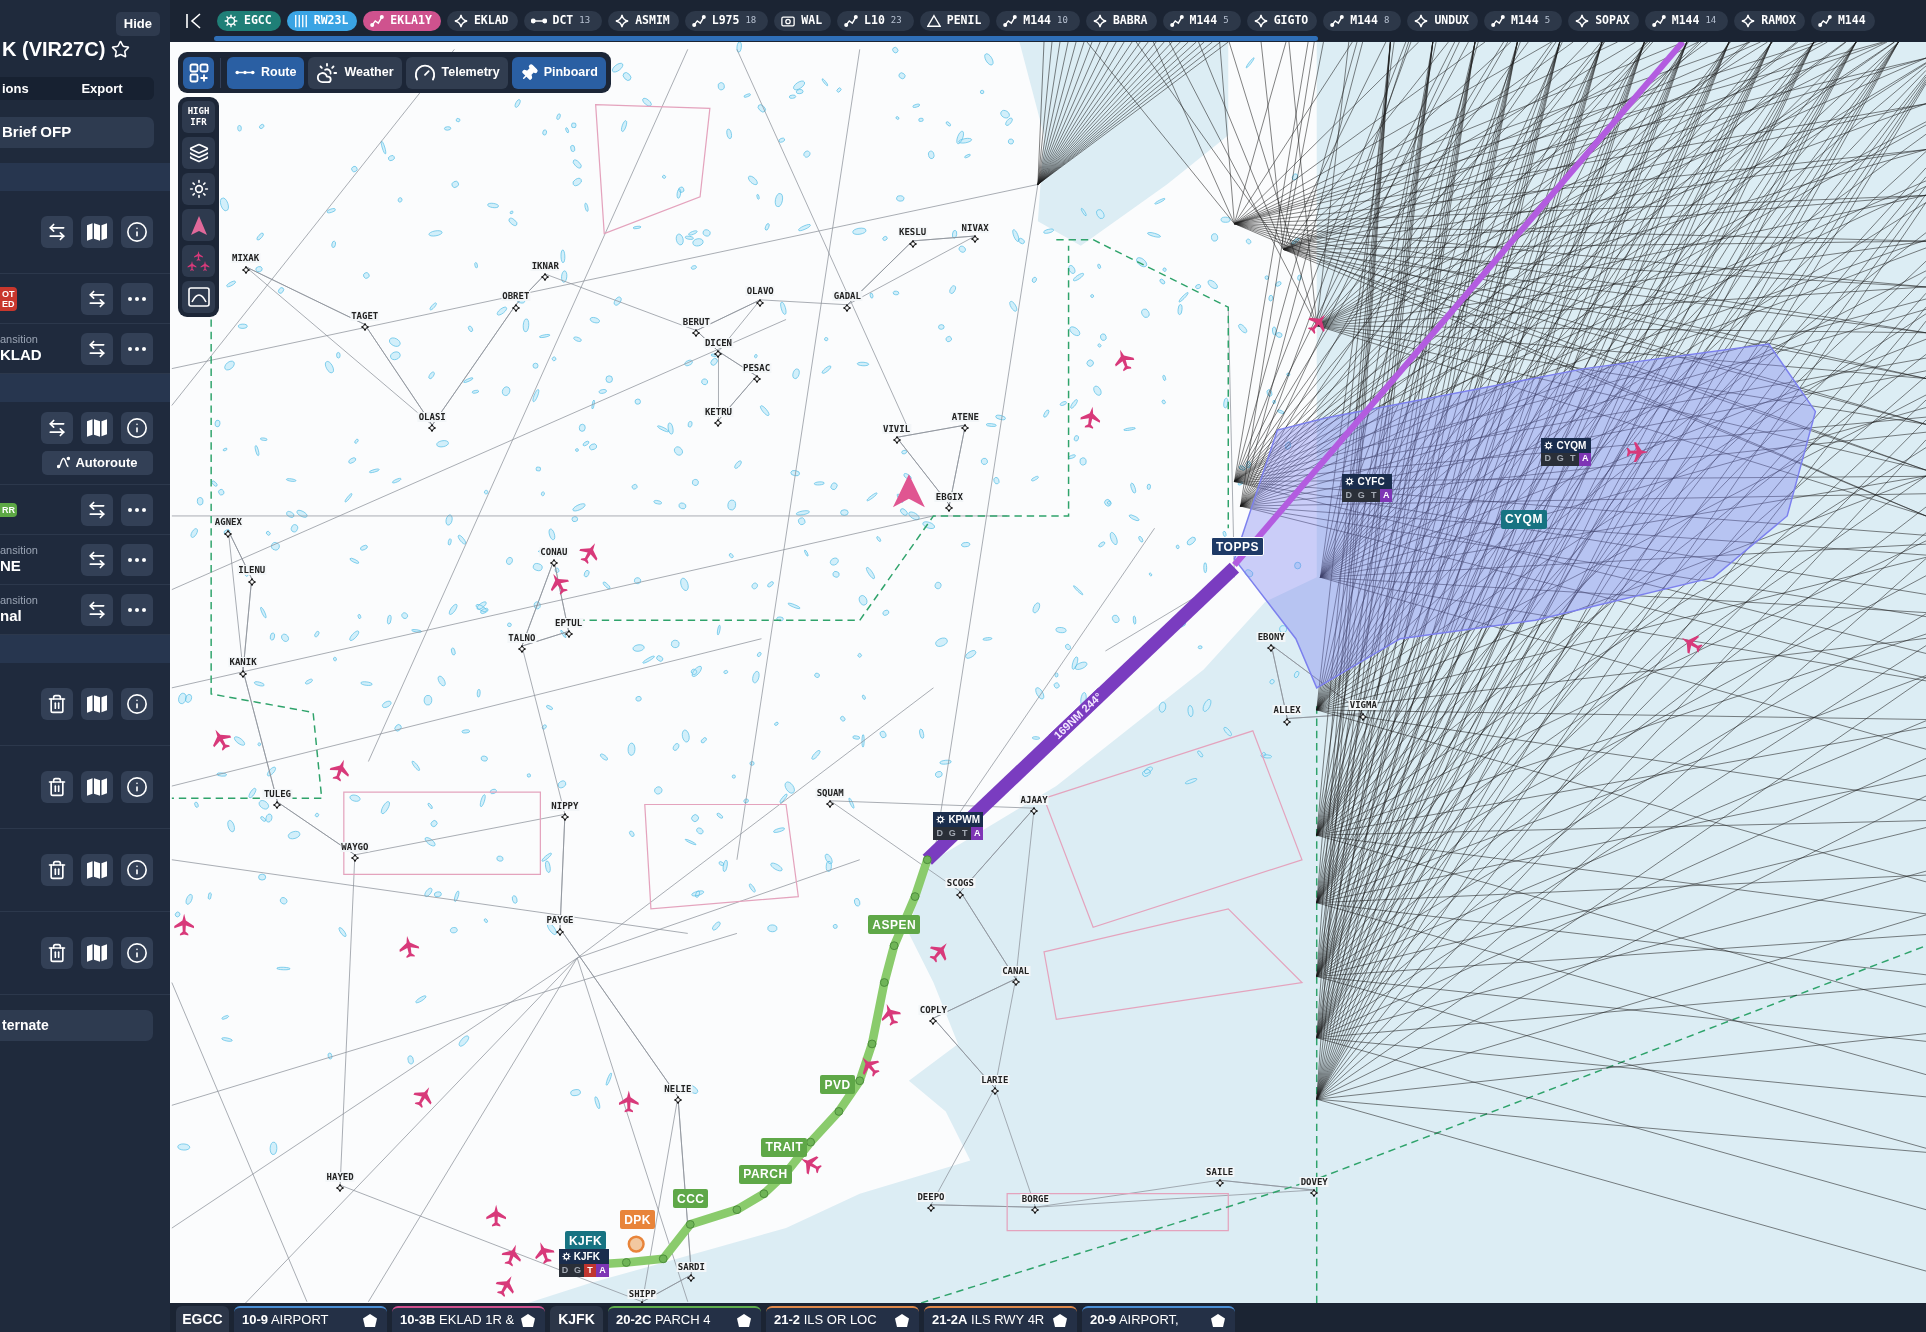 The width and height of the screenshot is (1926, 1332). Describe the element at coordinates (955, 21) in the screenshot. I see `route-chip: PENIL` at that location.